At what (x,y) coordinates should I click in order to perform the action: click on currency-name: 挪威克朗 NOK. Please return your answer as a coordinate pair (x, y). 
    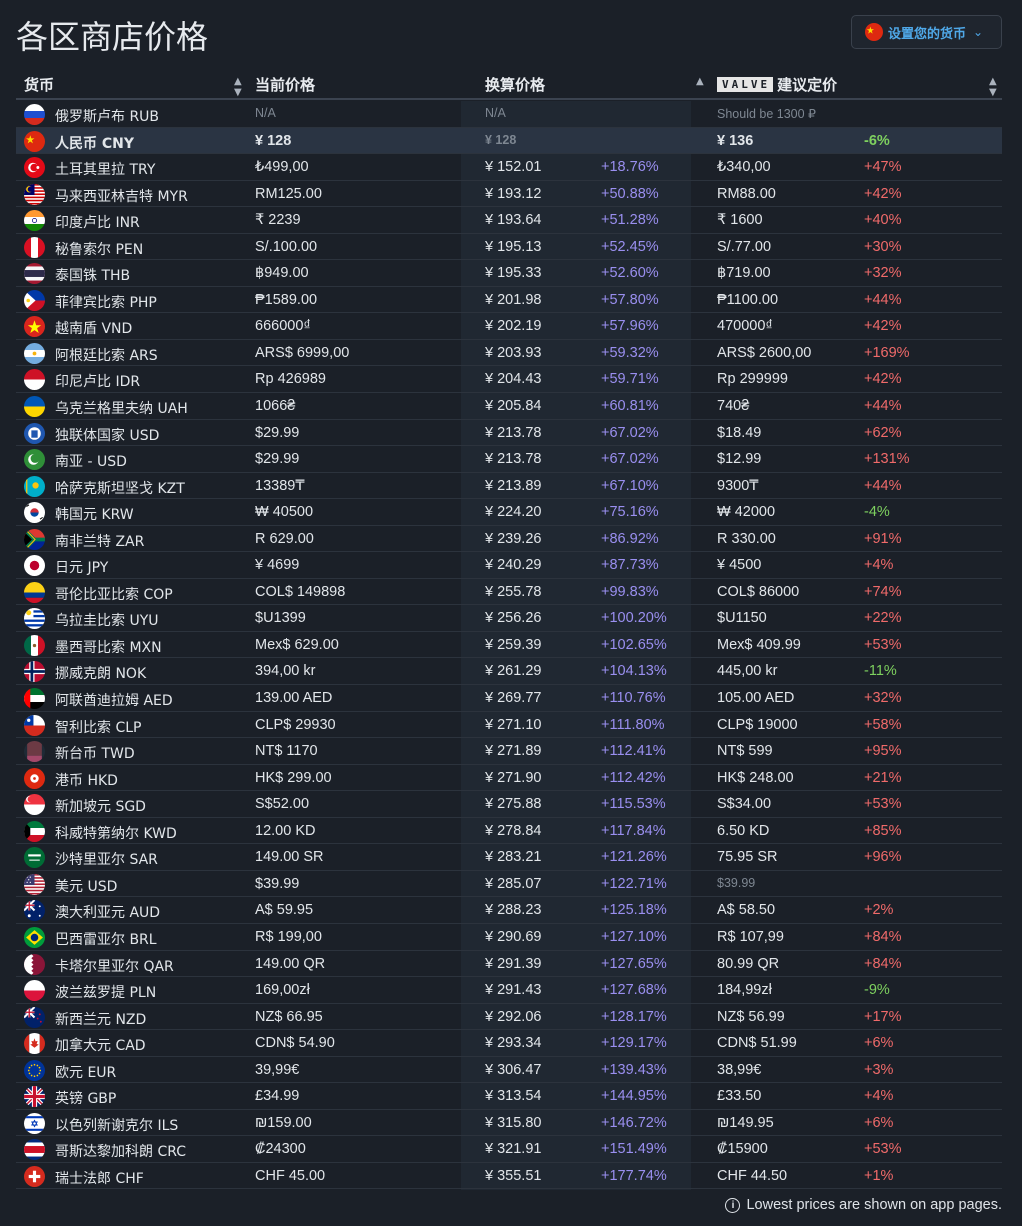
    Looking at the image, I should click on (100, 673).